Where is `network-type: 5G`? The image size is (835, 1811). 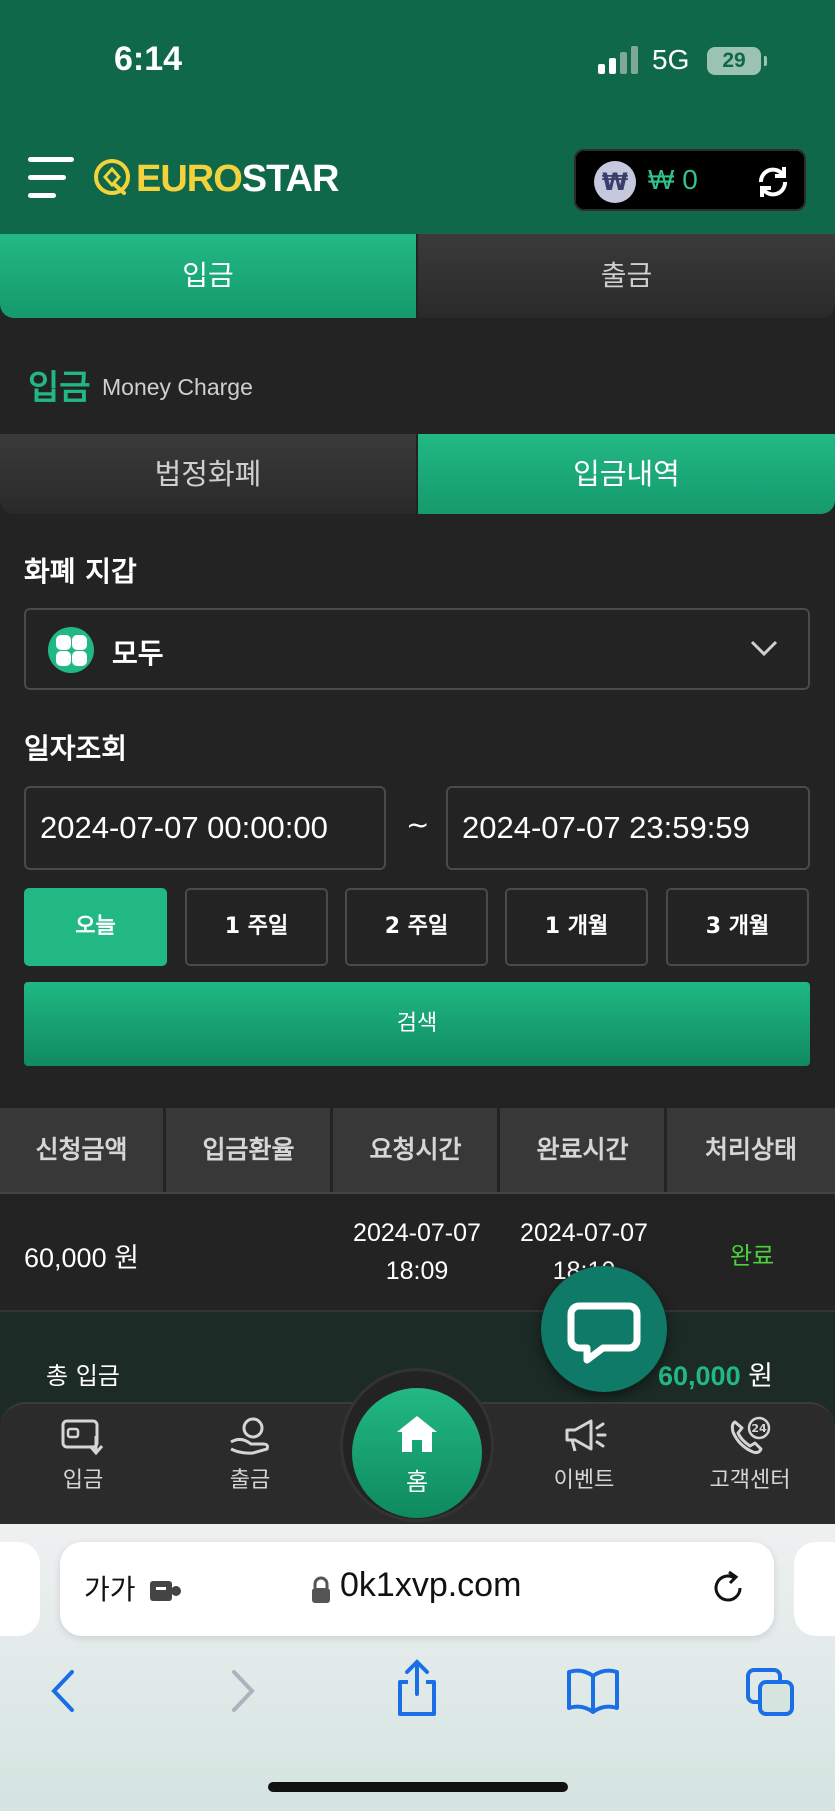 network-type: 5G is located at coordinates (671, 59).